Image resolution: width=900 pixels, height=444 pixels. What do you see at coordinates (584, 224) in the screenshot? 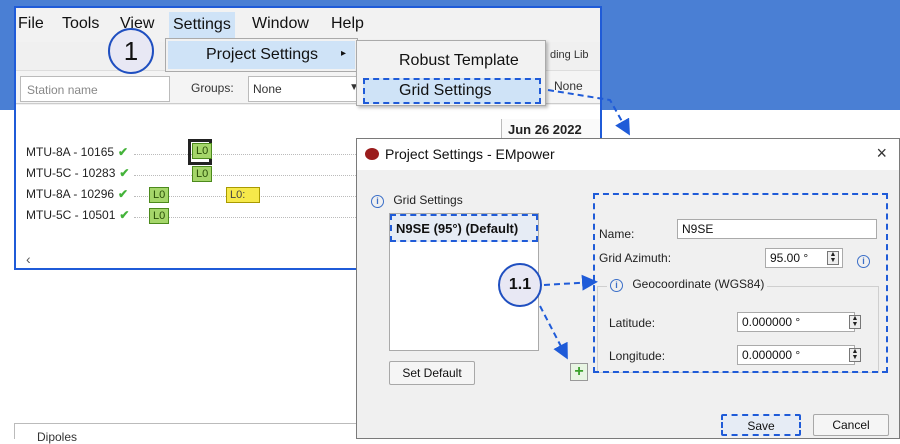
I see `callout-arrows` at bounding box center [584, 224].